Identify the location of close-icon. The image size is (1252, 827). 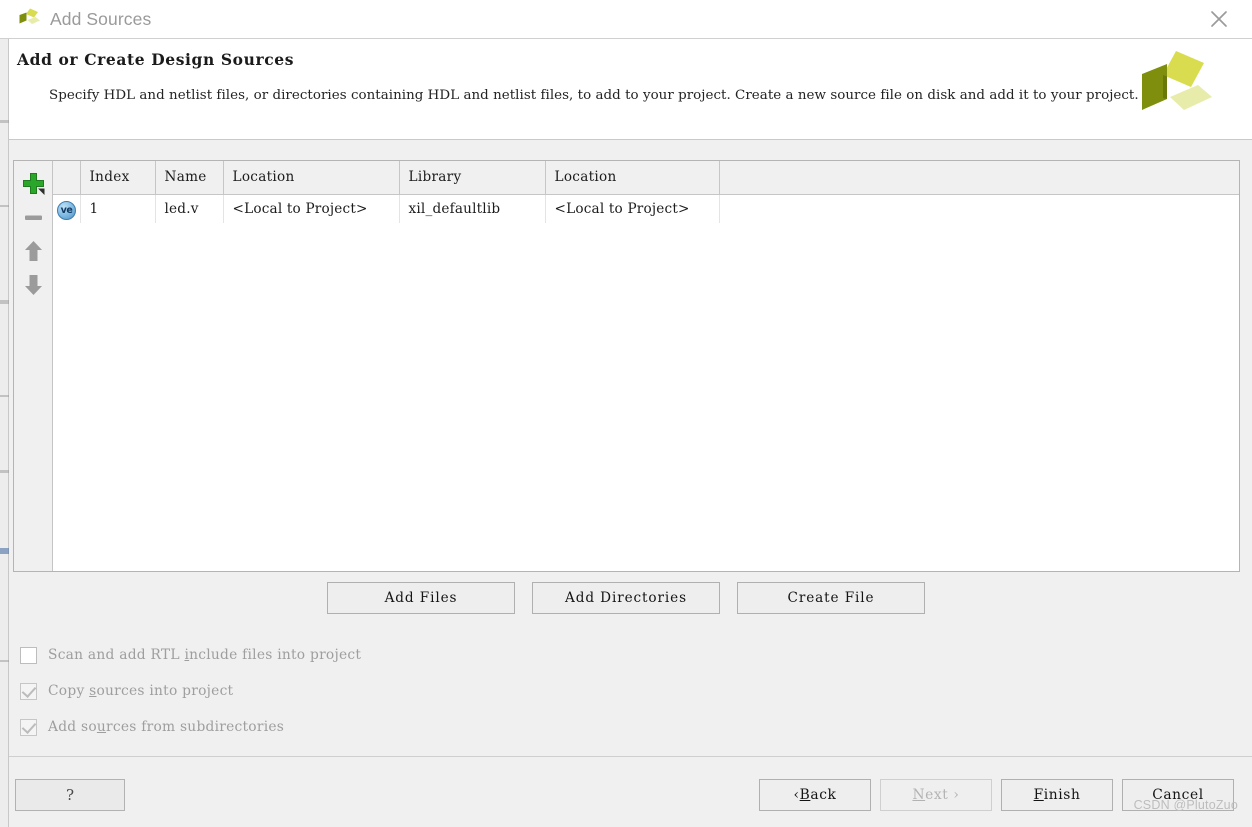
(1219, 19).